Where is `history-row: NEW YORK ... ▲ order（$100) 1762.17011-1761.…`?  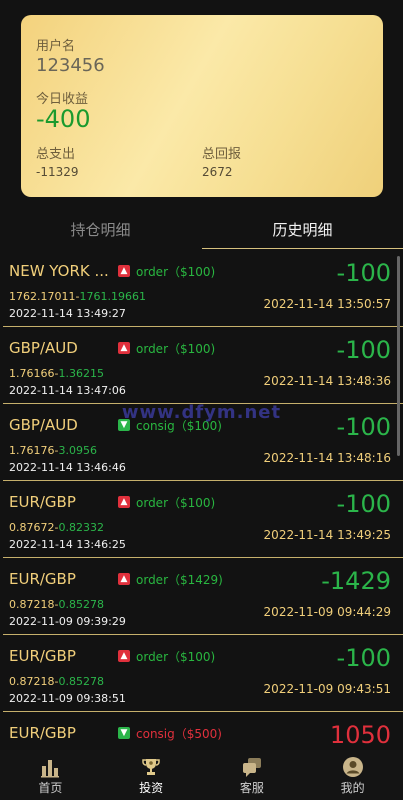
history-row: NEW YORK ... ▲ order（$100) 1762.17011-1761.… is located at coordinates (203, 288).